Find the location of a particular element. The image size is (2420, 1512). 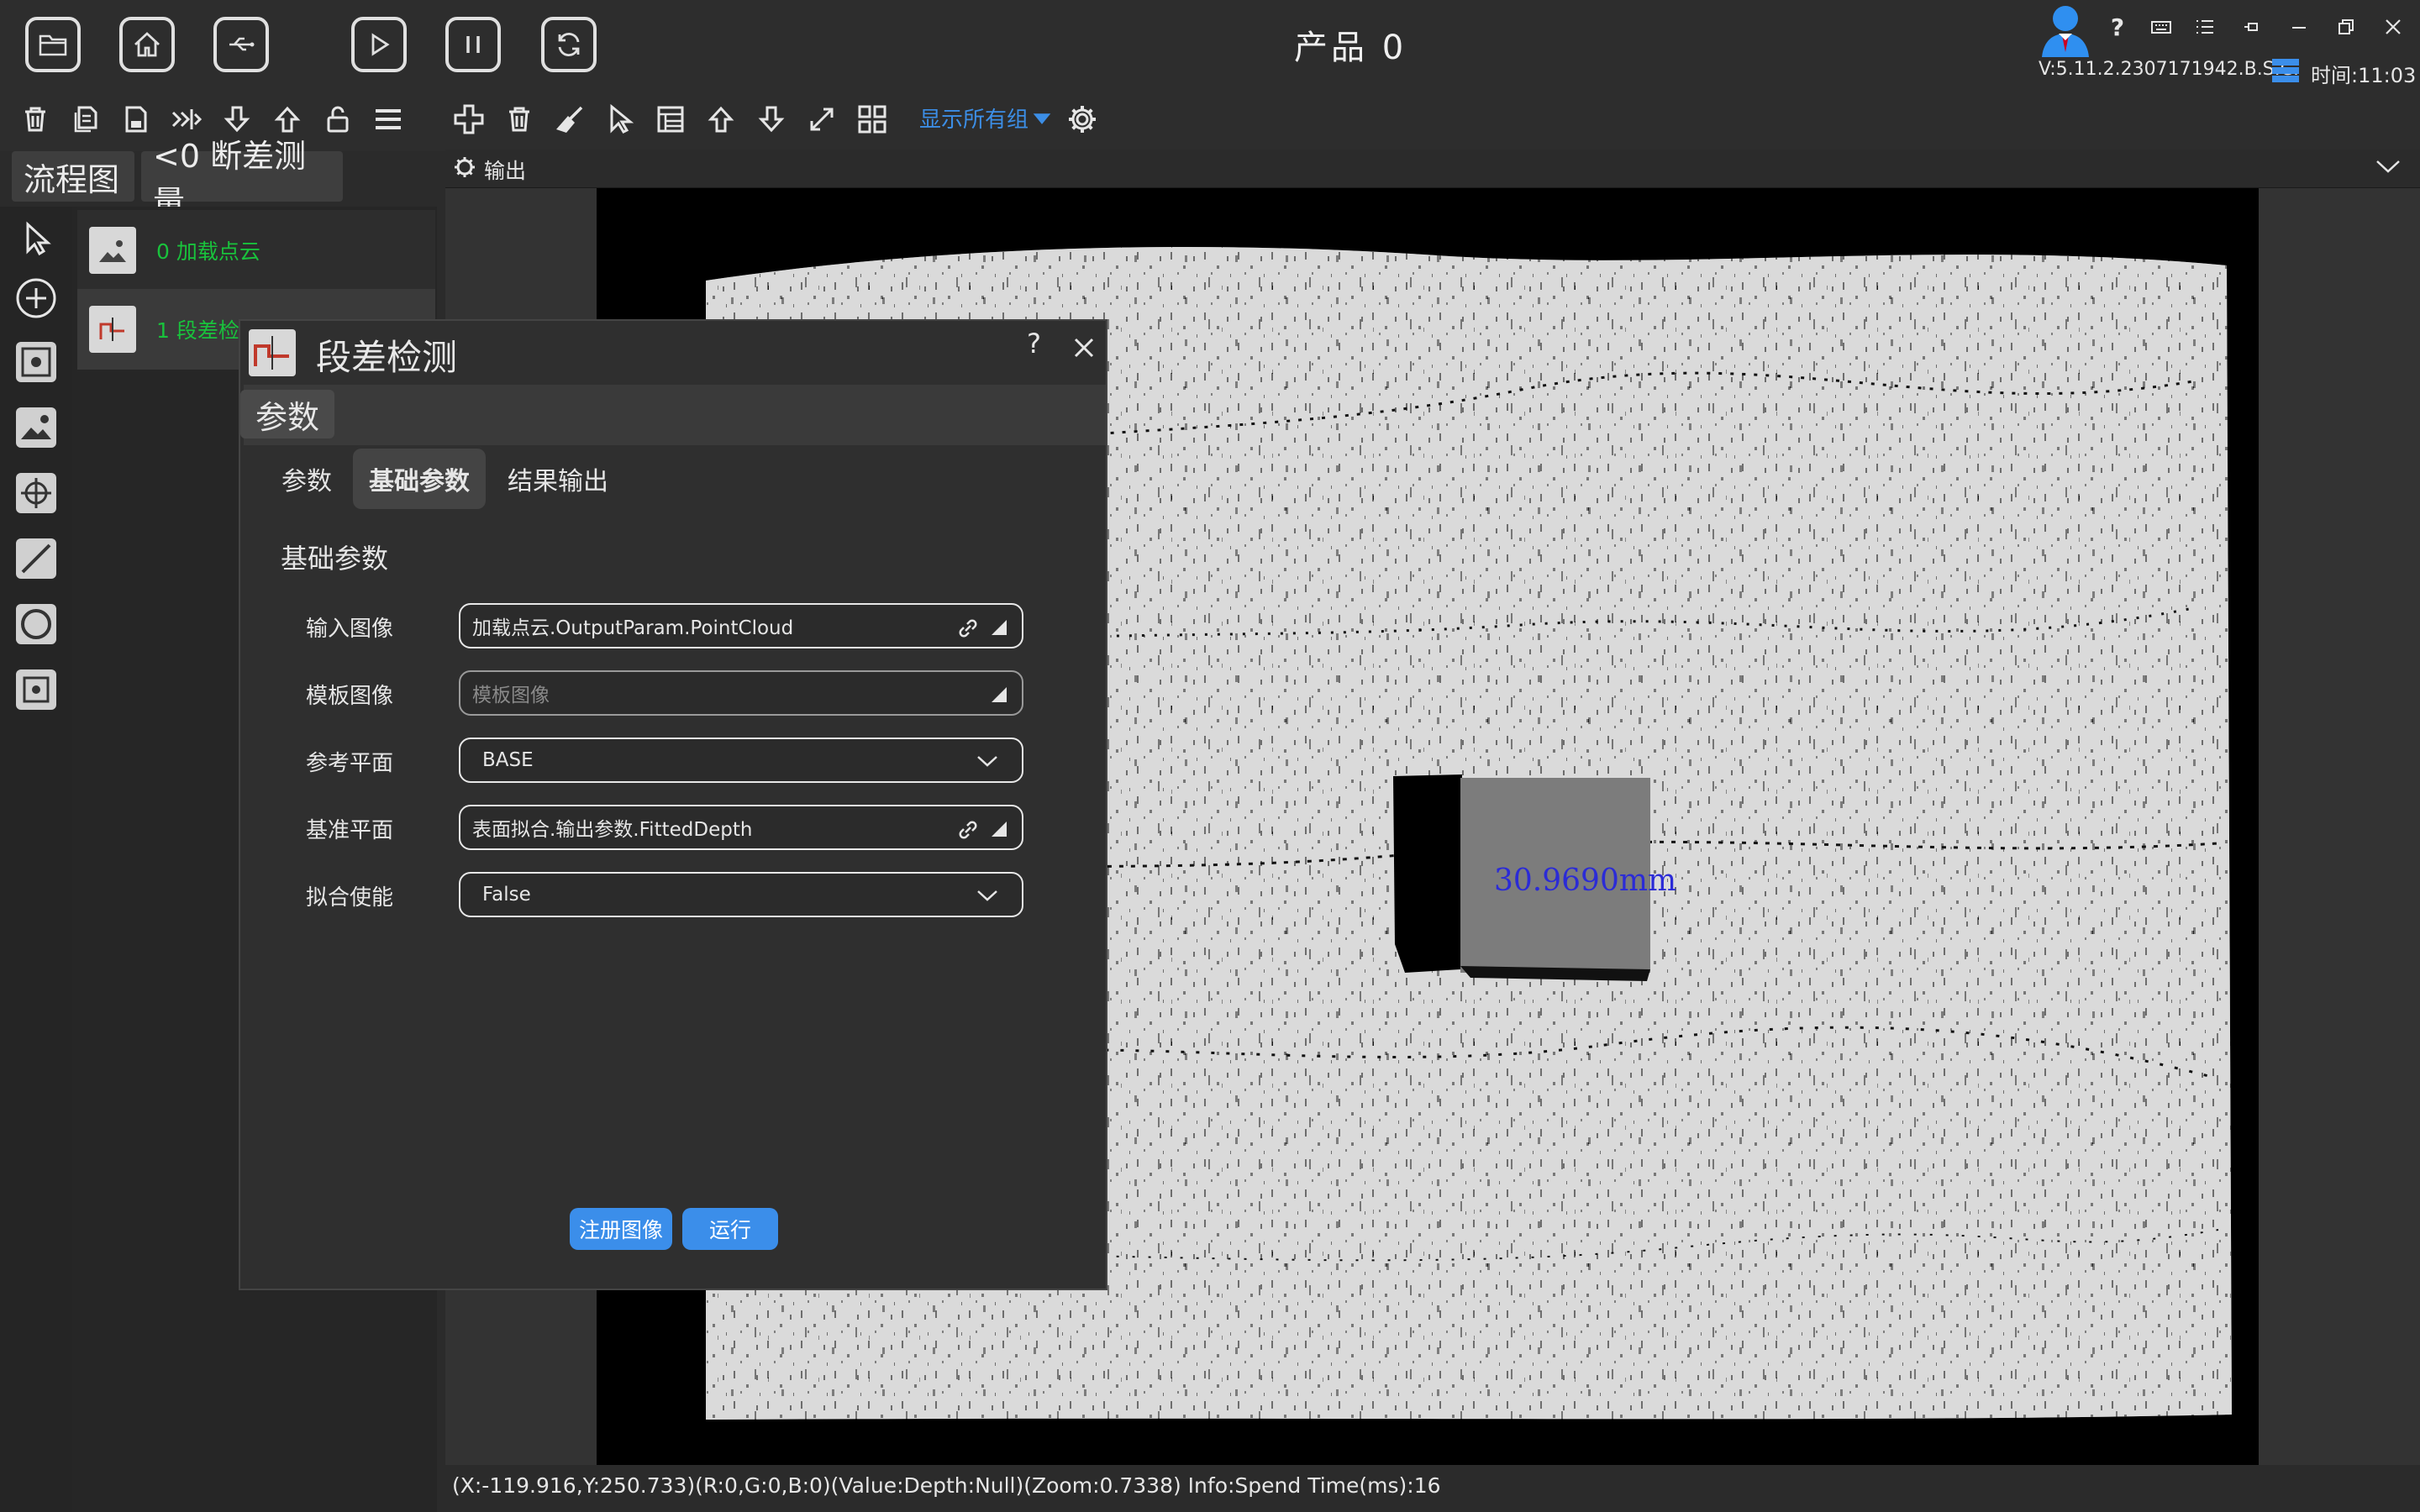

circle-icon is located at coordinates (36, 624).